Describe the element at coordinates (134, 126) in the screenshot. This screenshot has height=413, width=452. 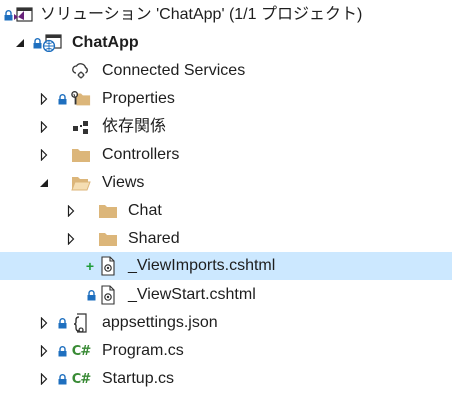
I see `dependencies-label: 依存関係` at that location.